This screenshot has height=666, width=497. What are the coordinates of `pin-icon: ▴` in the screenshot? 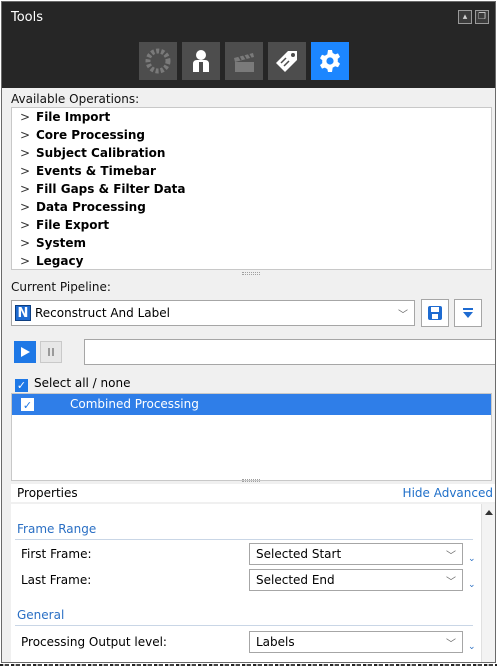 It's located at (465, 17).